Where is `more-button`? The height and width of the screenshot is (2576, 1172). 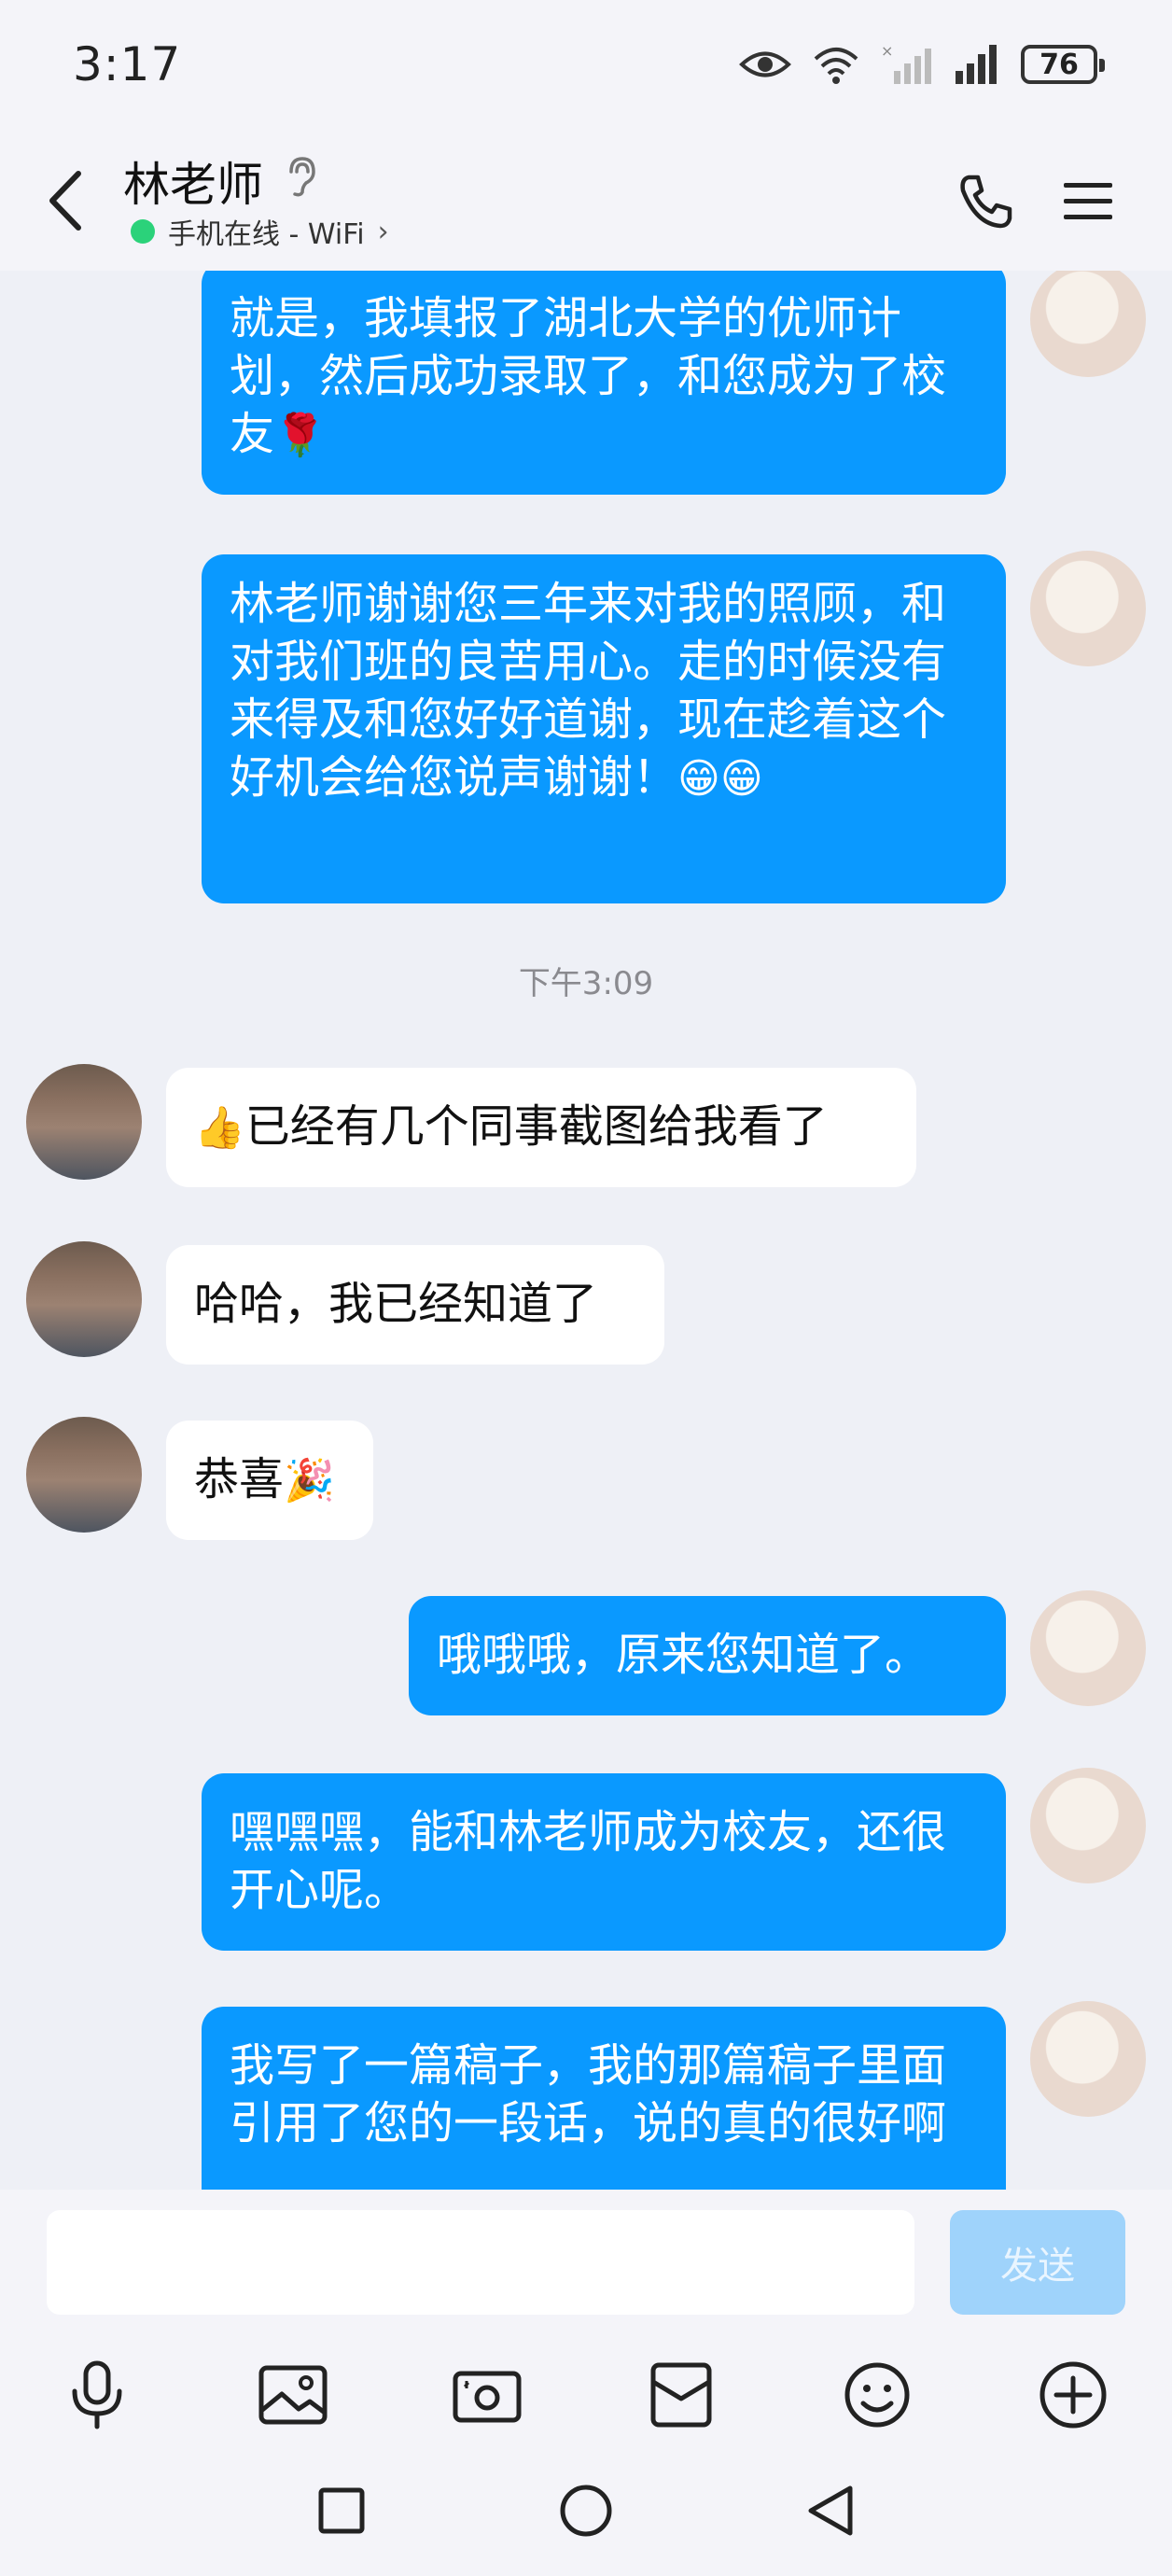
more-button is located at coordinates (1073, 2395).